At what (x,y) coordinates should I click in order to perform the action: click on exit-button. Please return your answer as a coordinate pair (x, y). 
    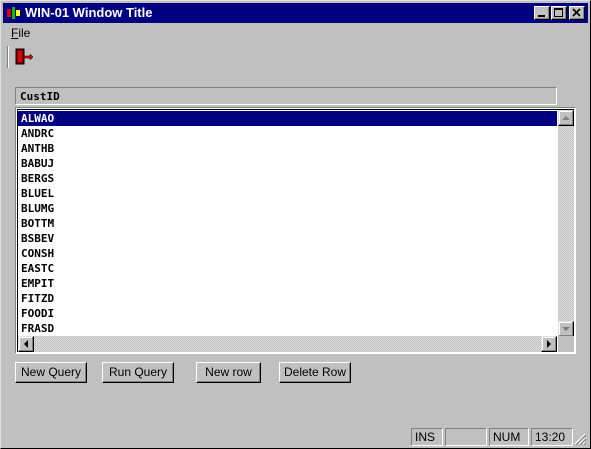
    Looking at the image, I should click on (24, 57).